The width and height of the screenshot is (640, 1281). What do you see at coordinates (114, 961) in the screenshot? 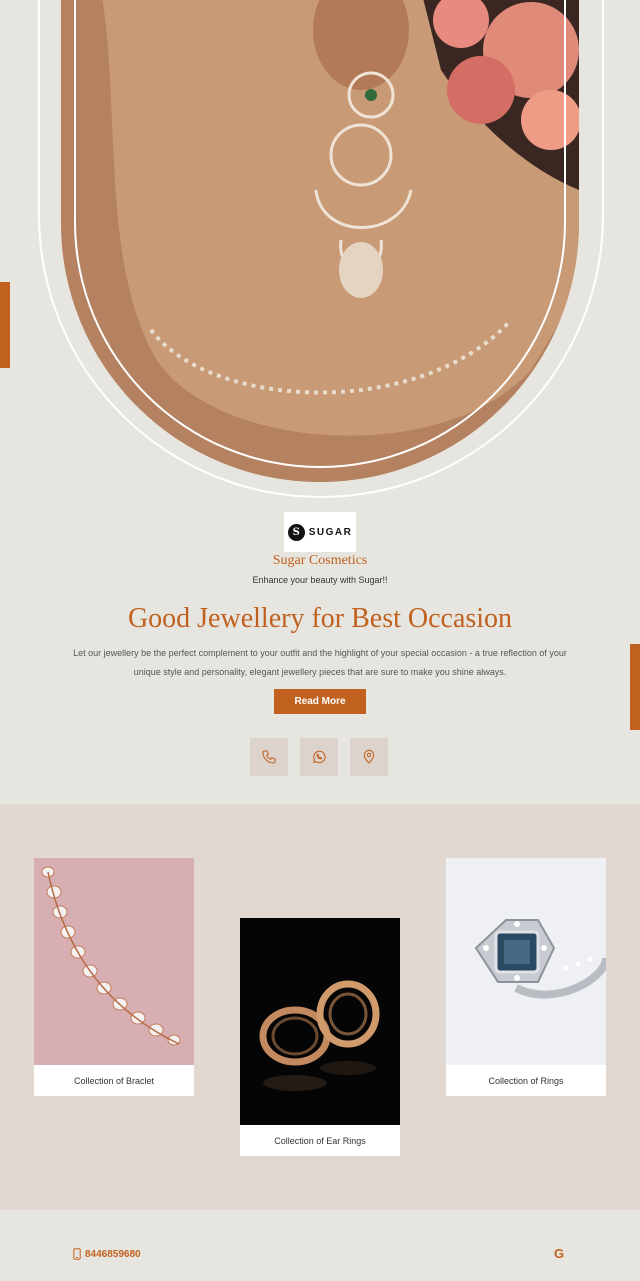
I see `bracelet-image` at bounding box center [114, 961].